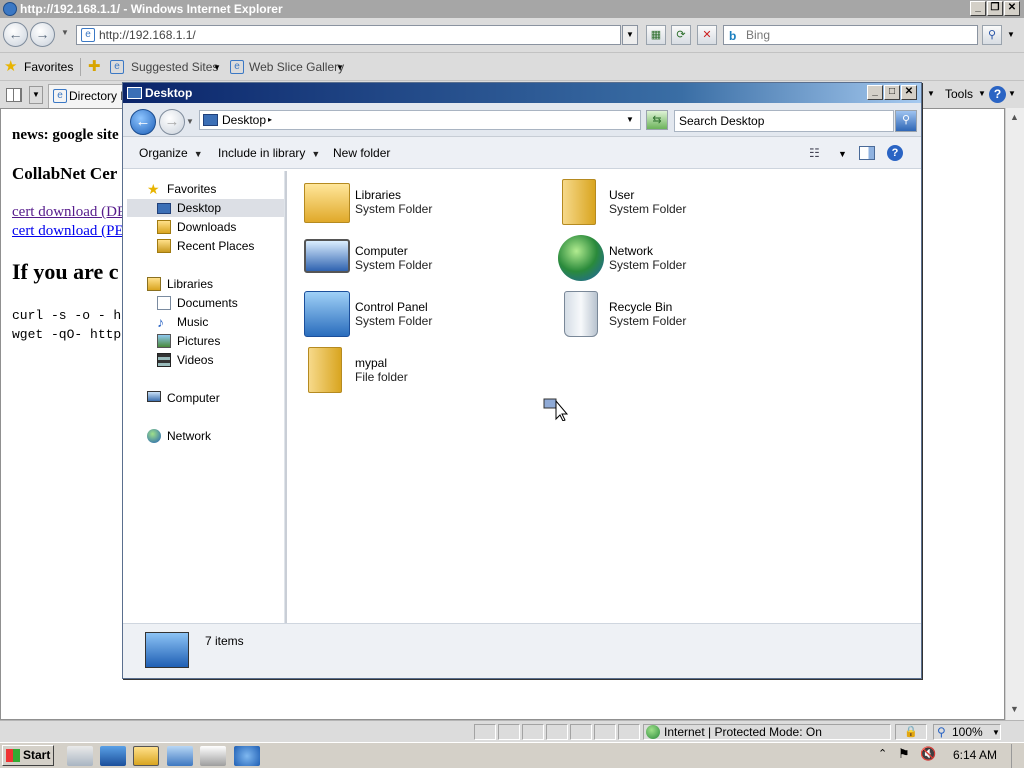  What do you see at coordinates (68, 231) in the screenshot?
I see `cert-download-pem-link: cert download (PE` at bounding box center [68, 231].